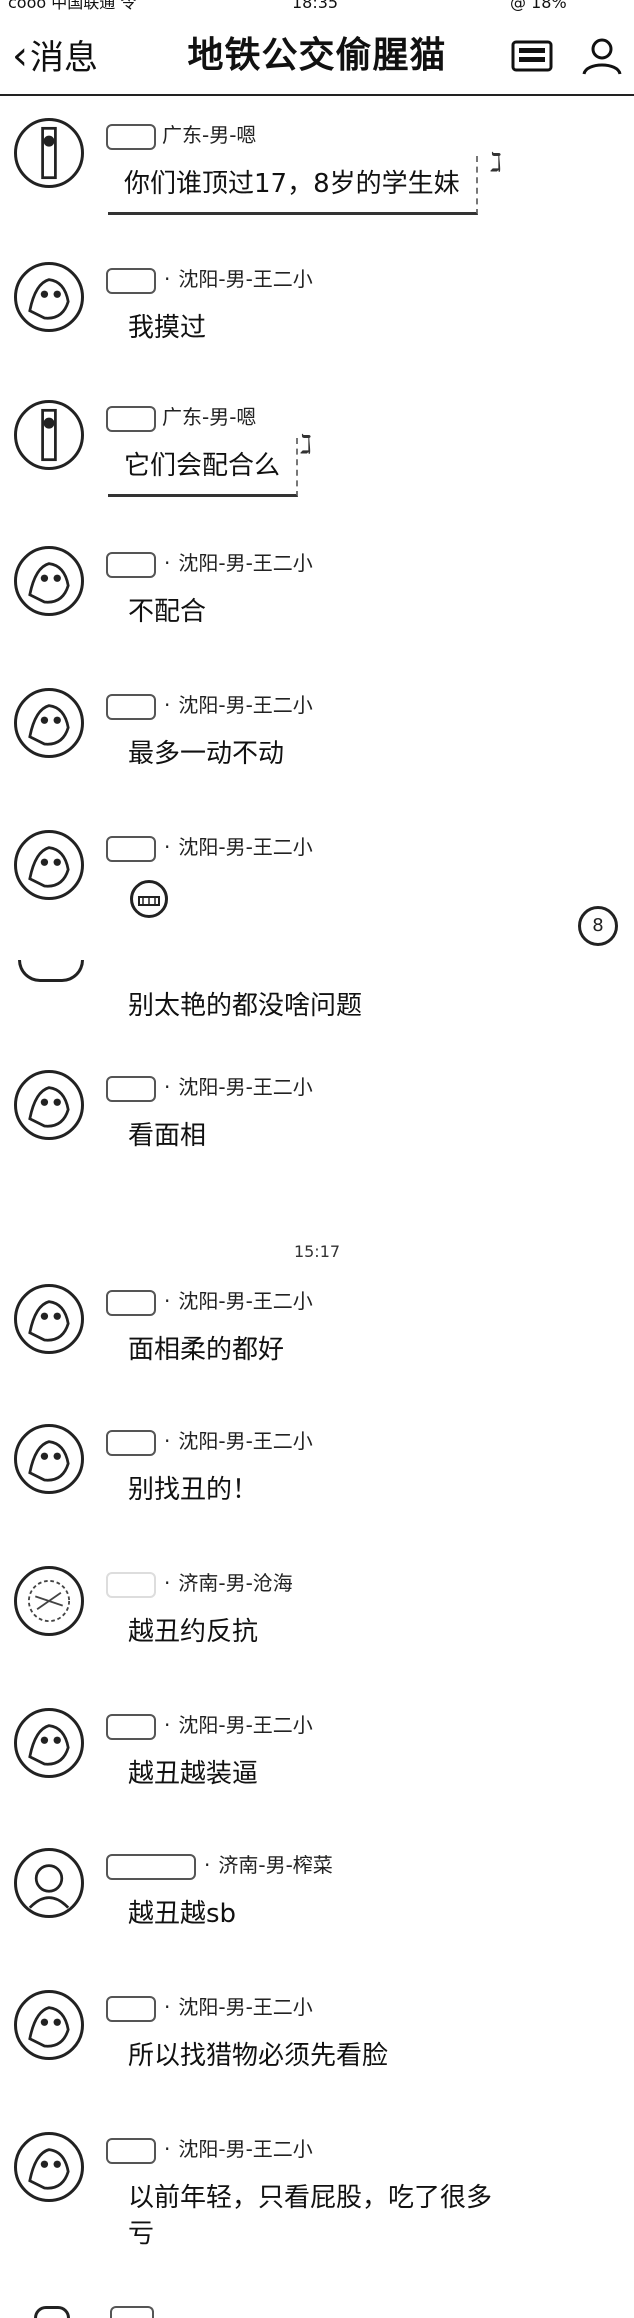  Describe the element at coordinates (317, 1474) in the screenshot. I see `message-item: · 沈阳-男-王二小 别找丑的！` at that location.